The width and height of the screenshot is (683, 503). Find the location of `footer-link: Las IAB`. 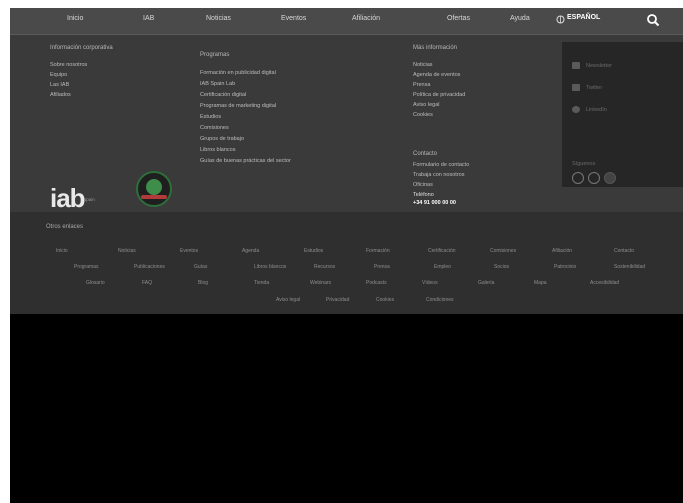

footer-link: Las IAB is located at coordinates (59, 85).